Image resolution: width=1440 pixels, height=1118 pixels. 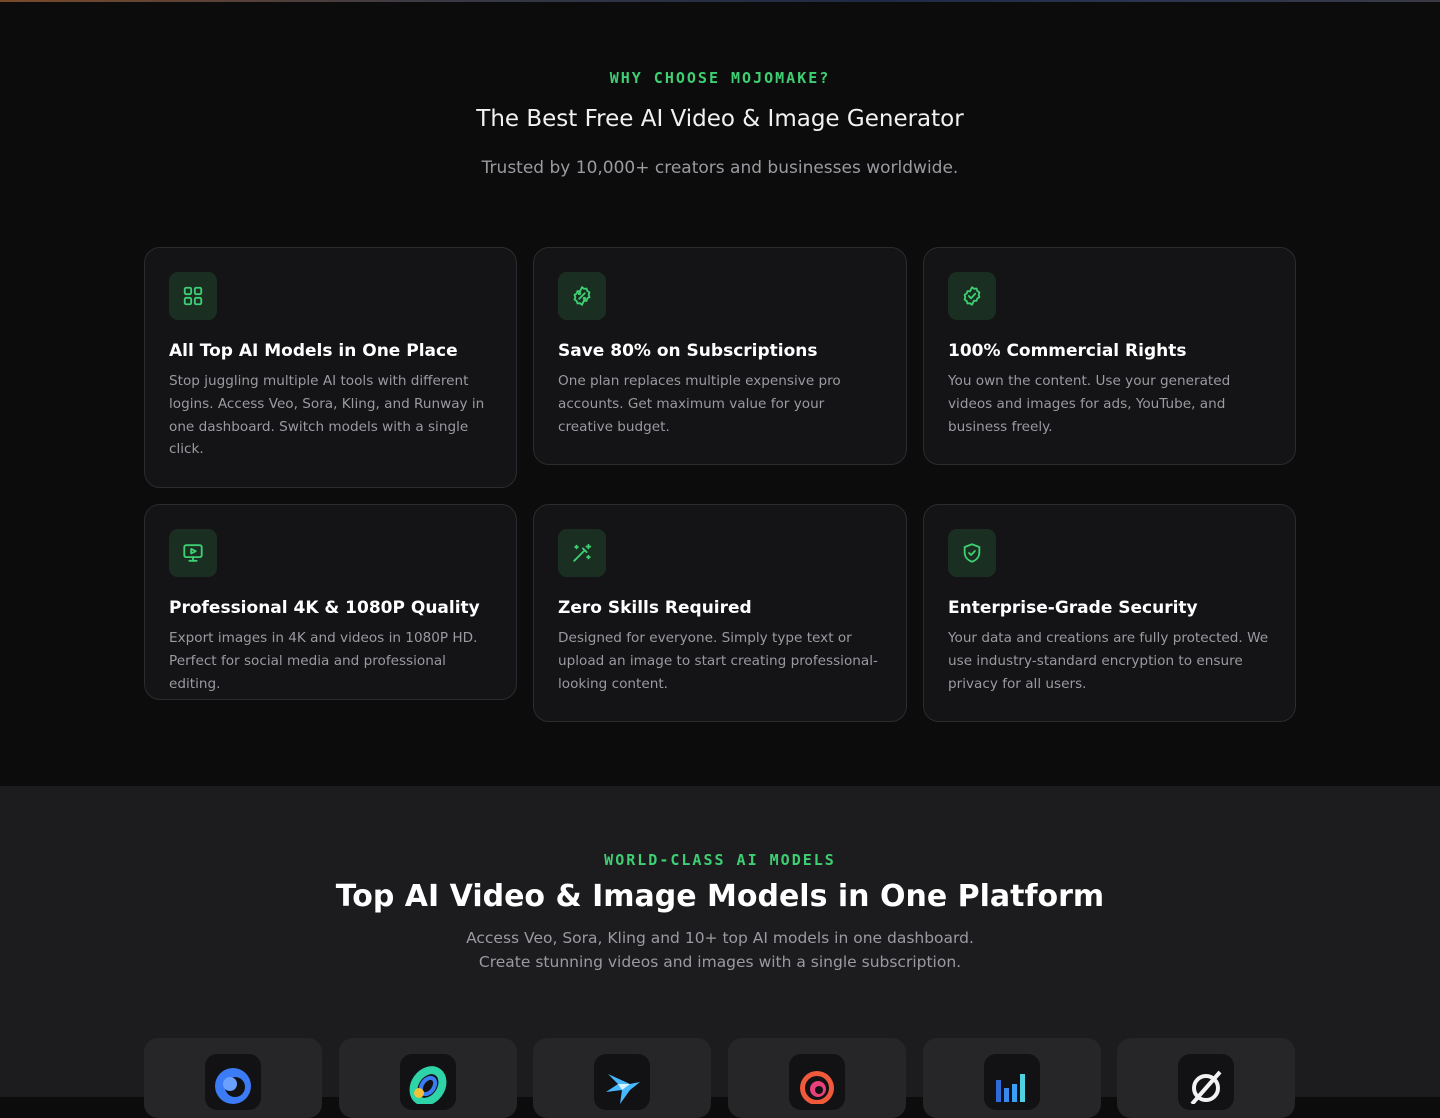 I want to click on bars-blue-logo-icon, so click(x=1010, y=1088).